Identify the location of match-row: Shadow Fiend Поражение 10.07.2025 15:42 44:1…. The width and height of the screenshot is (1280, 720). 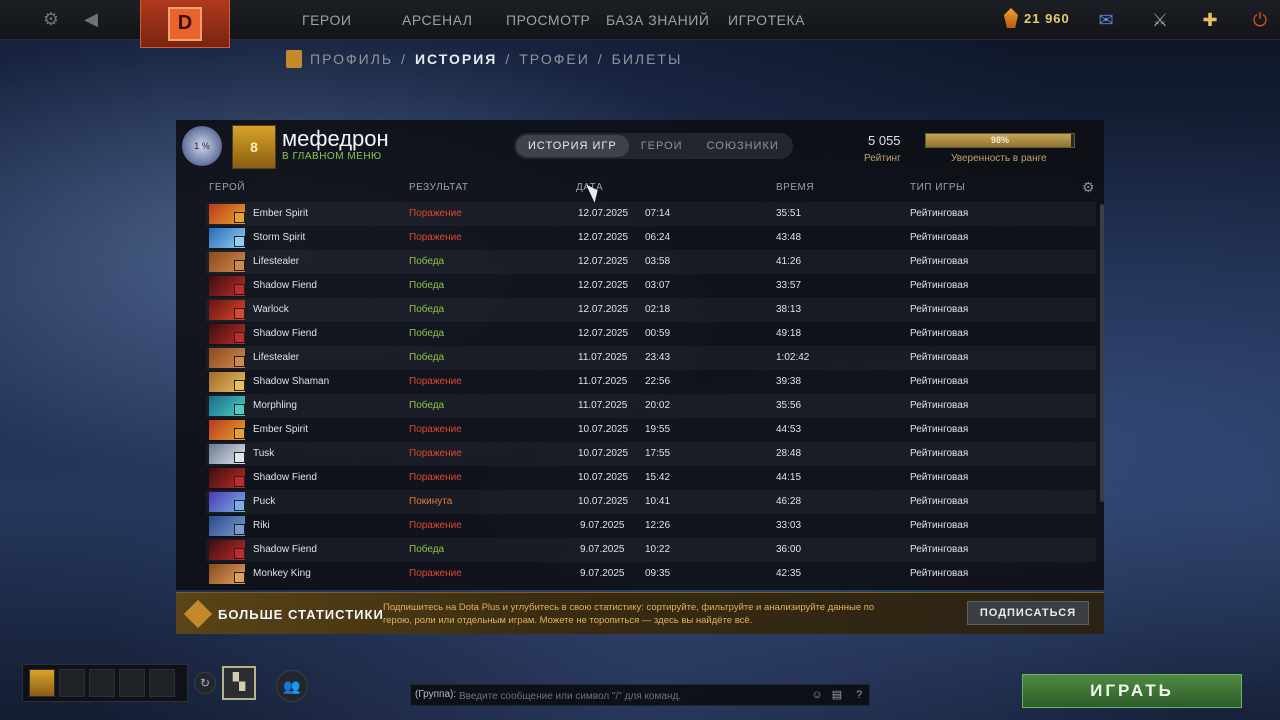
(651, 478).